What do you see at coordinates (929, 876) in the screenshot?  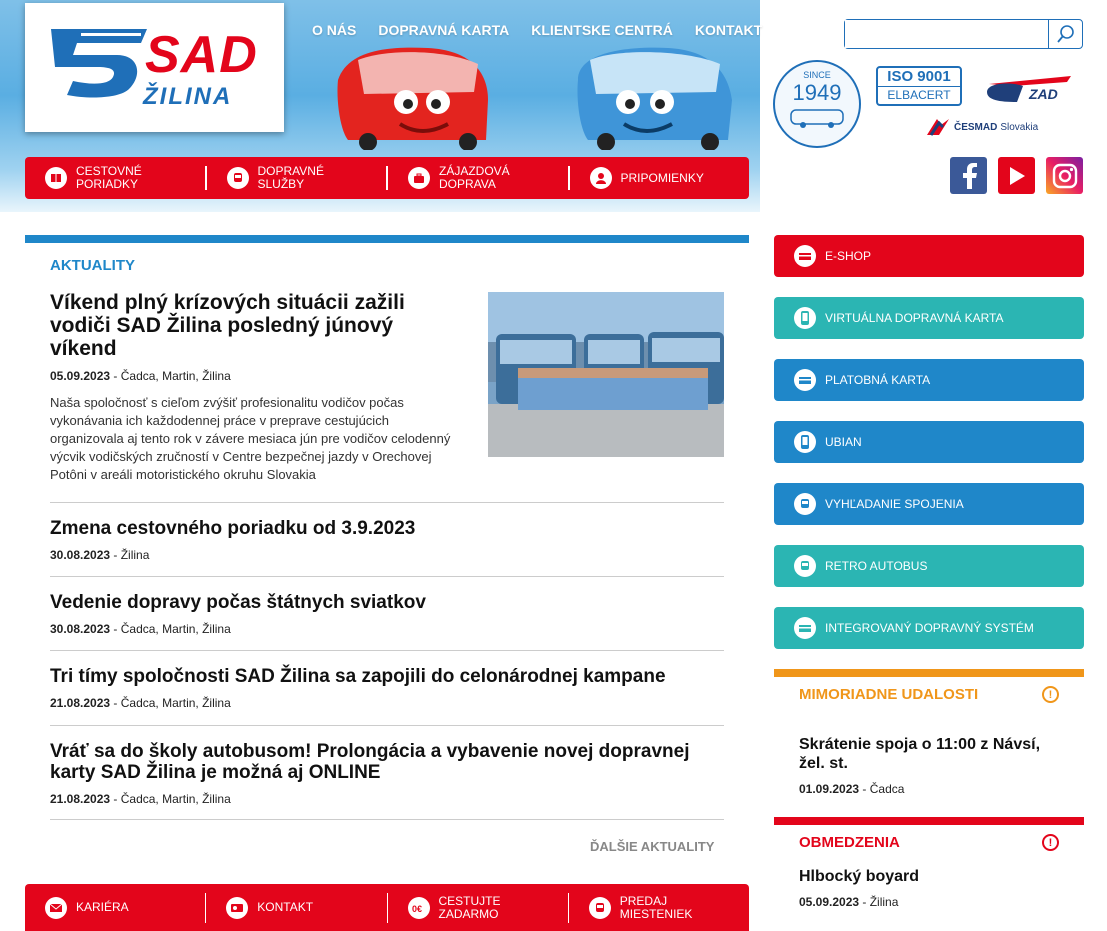 I see `alert-item-title: Hlbocký boyard` at bounding box center [929, 876].